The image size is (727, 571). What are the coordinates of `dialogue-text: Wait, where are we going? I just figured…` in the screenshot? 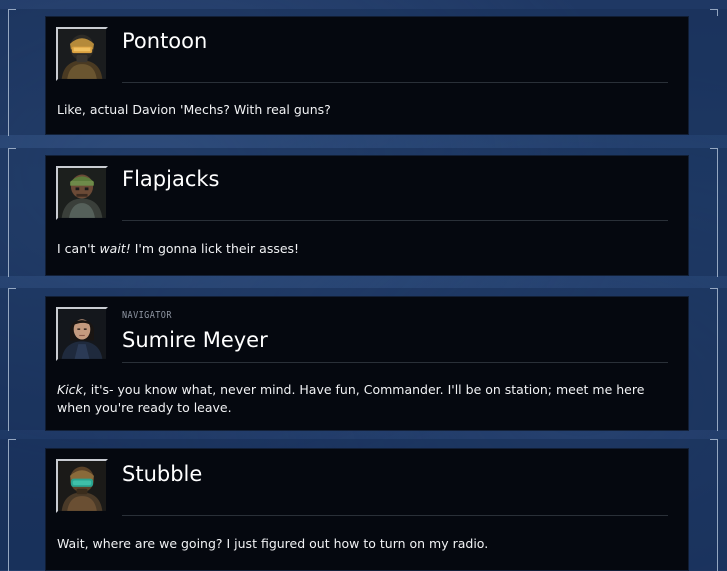 It's located at (367, 544).